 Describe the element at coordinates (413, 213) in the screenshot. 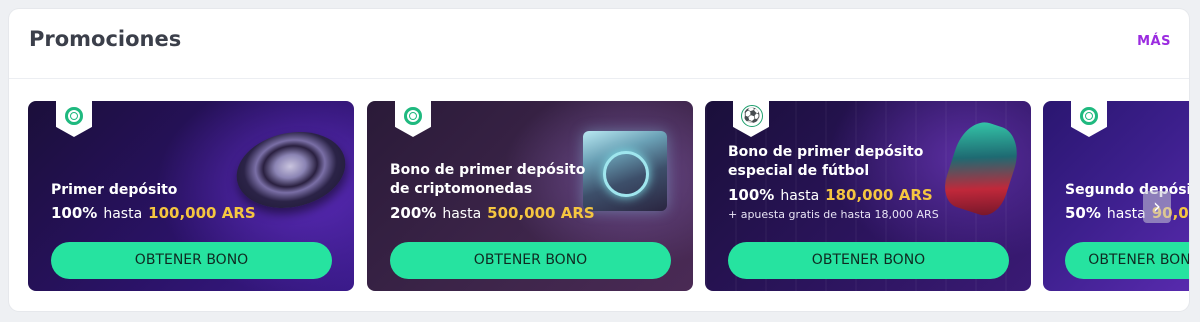

I see `bonus-percent: 200%` at that location.